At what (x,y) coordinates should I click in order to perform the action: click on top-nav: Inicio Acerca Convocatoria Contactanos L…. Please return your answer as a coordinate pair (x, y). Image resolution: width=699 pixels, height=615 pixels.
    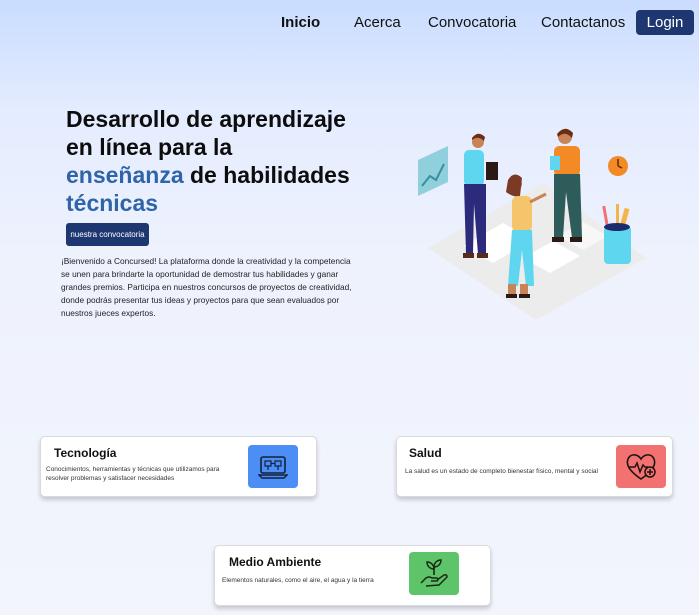
    Looking at the image, I should click on (349, 23).